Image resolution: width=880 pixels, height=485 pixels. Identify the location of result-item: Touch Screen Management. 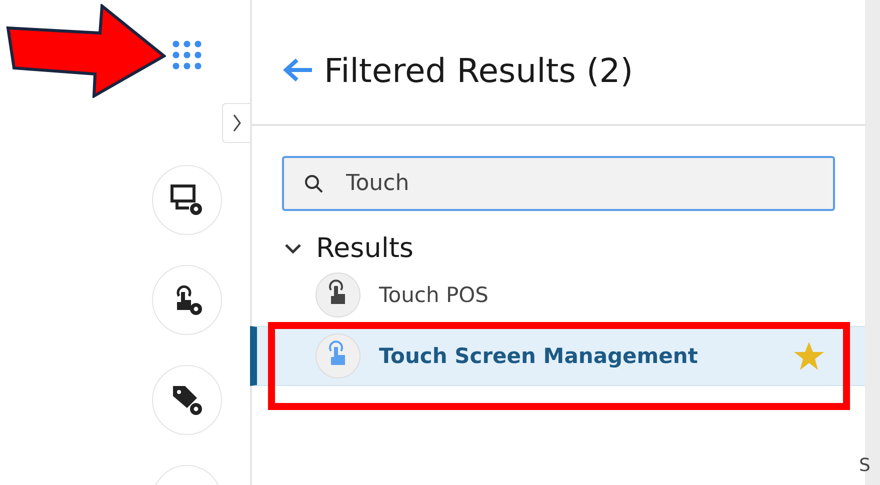
(557, 356).